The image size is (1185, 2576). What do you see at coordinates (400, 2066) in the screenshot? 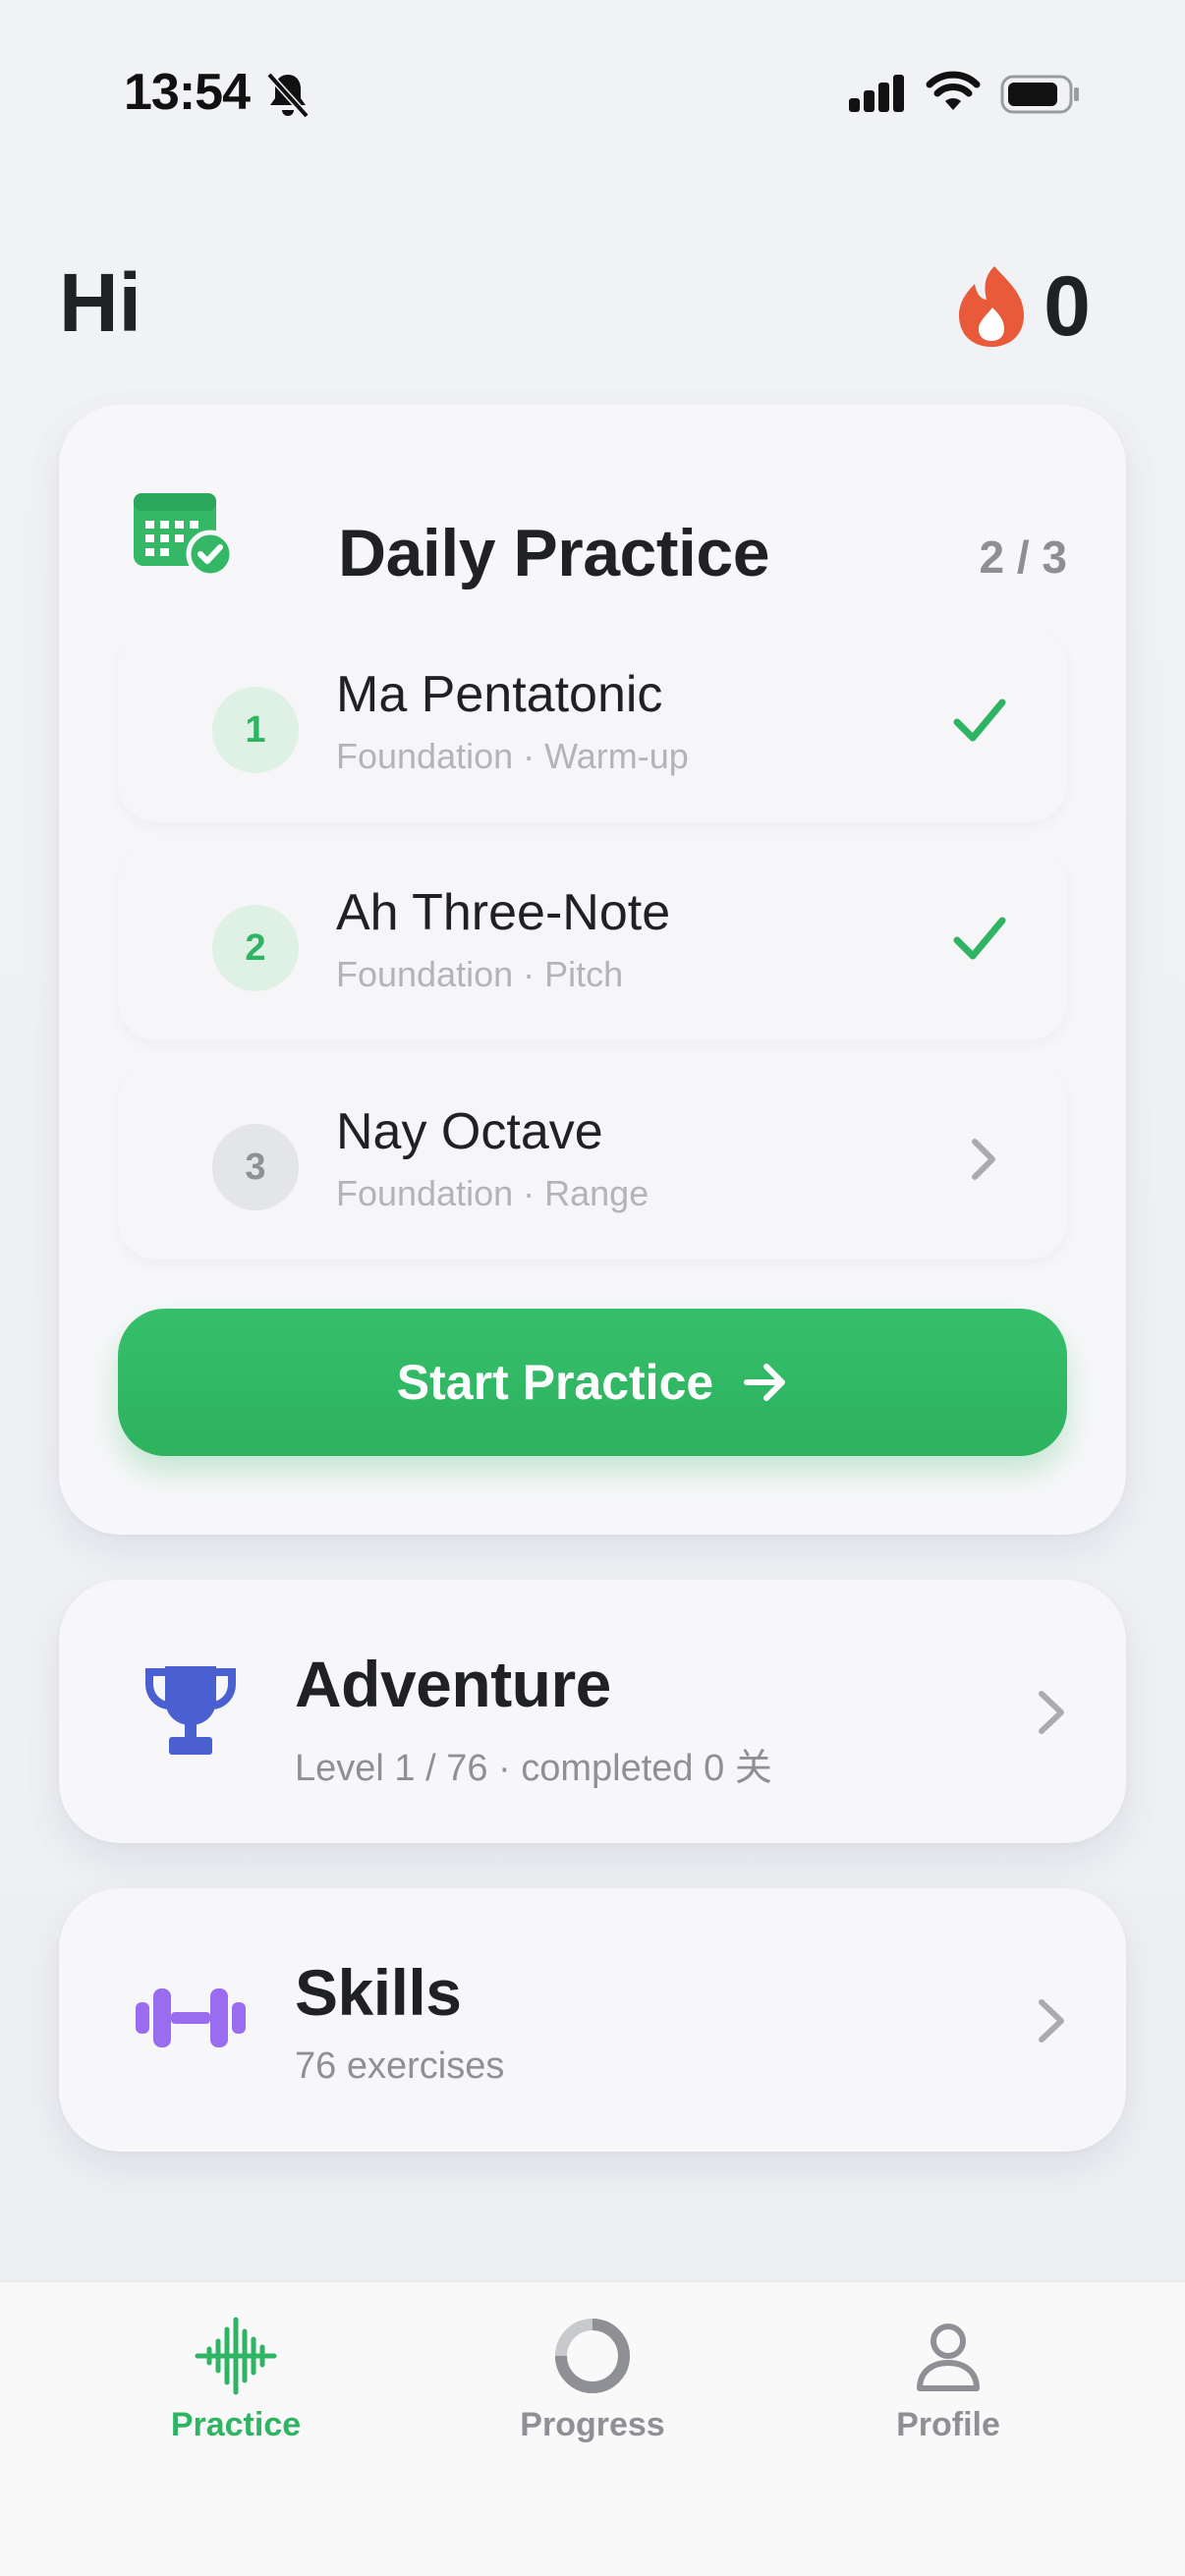
I see `skills-subtitle: 76 exercises` at bounding box center [400, 2066].